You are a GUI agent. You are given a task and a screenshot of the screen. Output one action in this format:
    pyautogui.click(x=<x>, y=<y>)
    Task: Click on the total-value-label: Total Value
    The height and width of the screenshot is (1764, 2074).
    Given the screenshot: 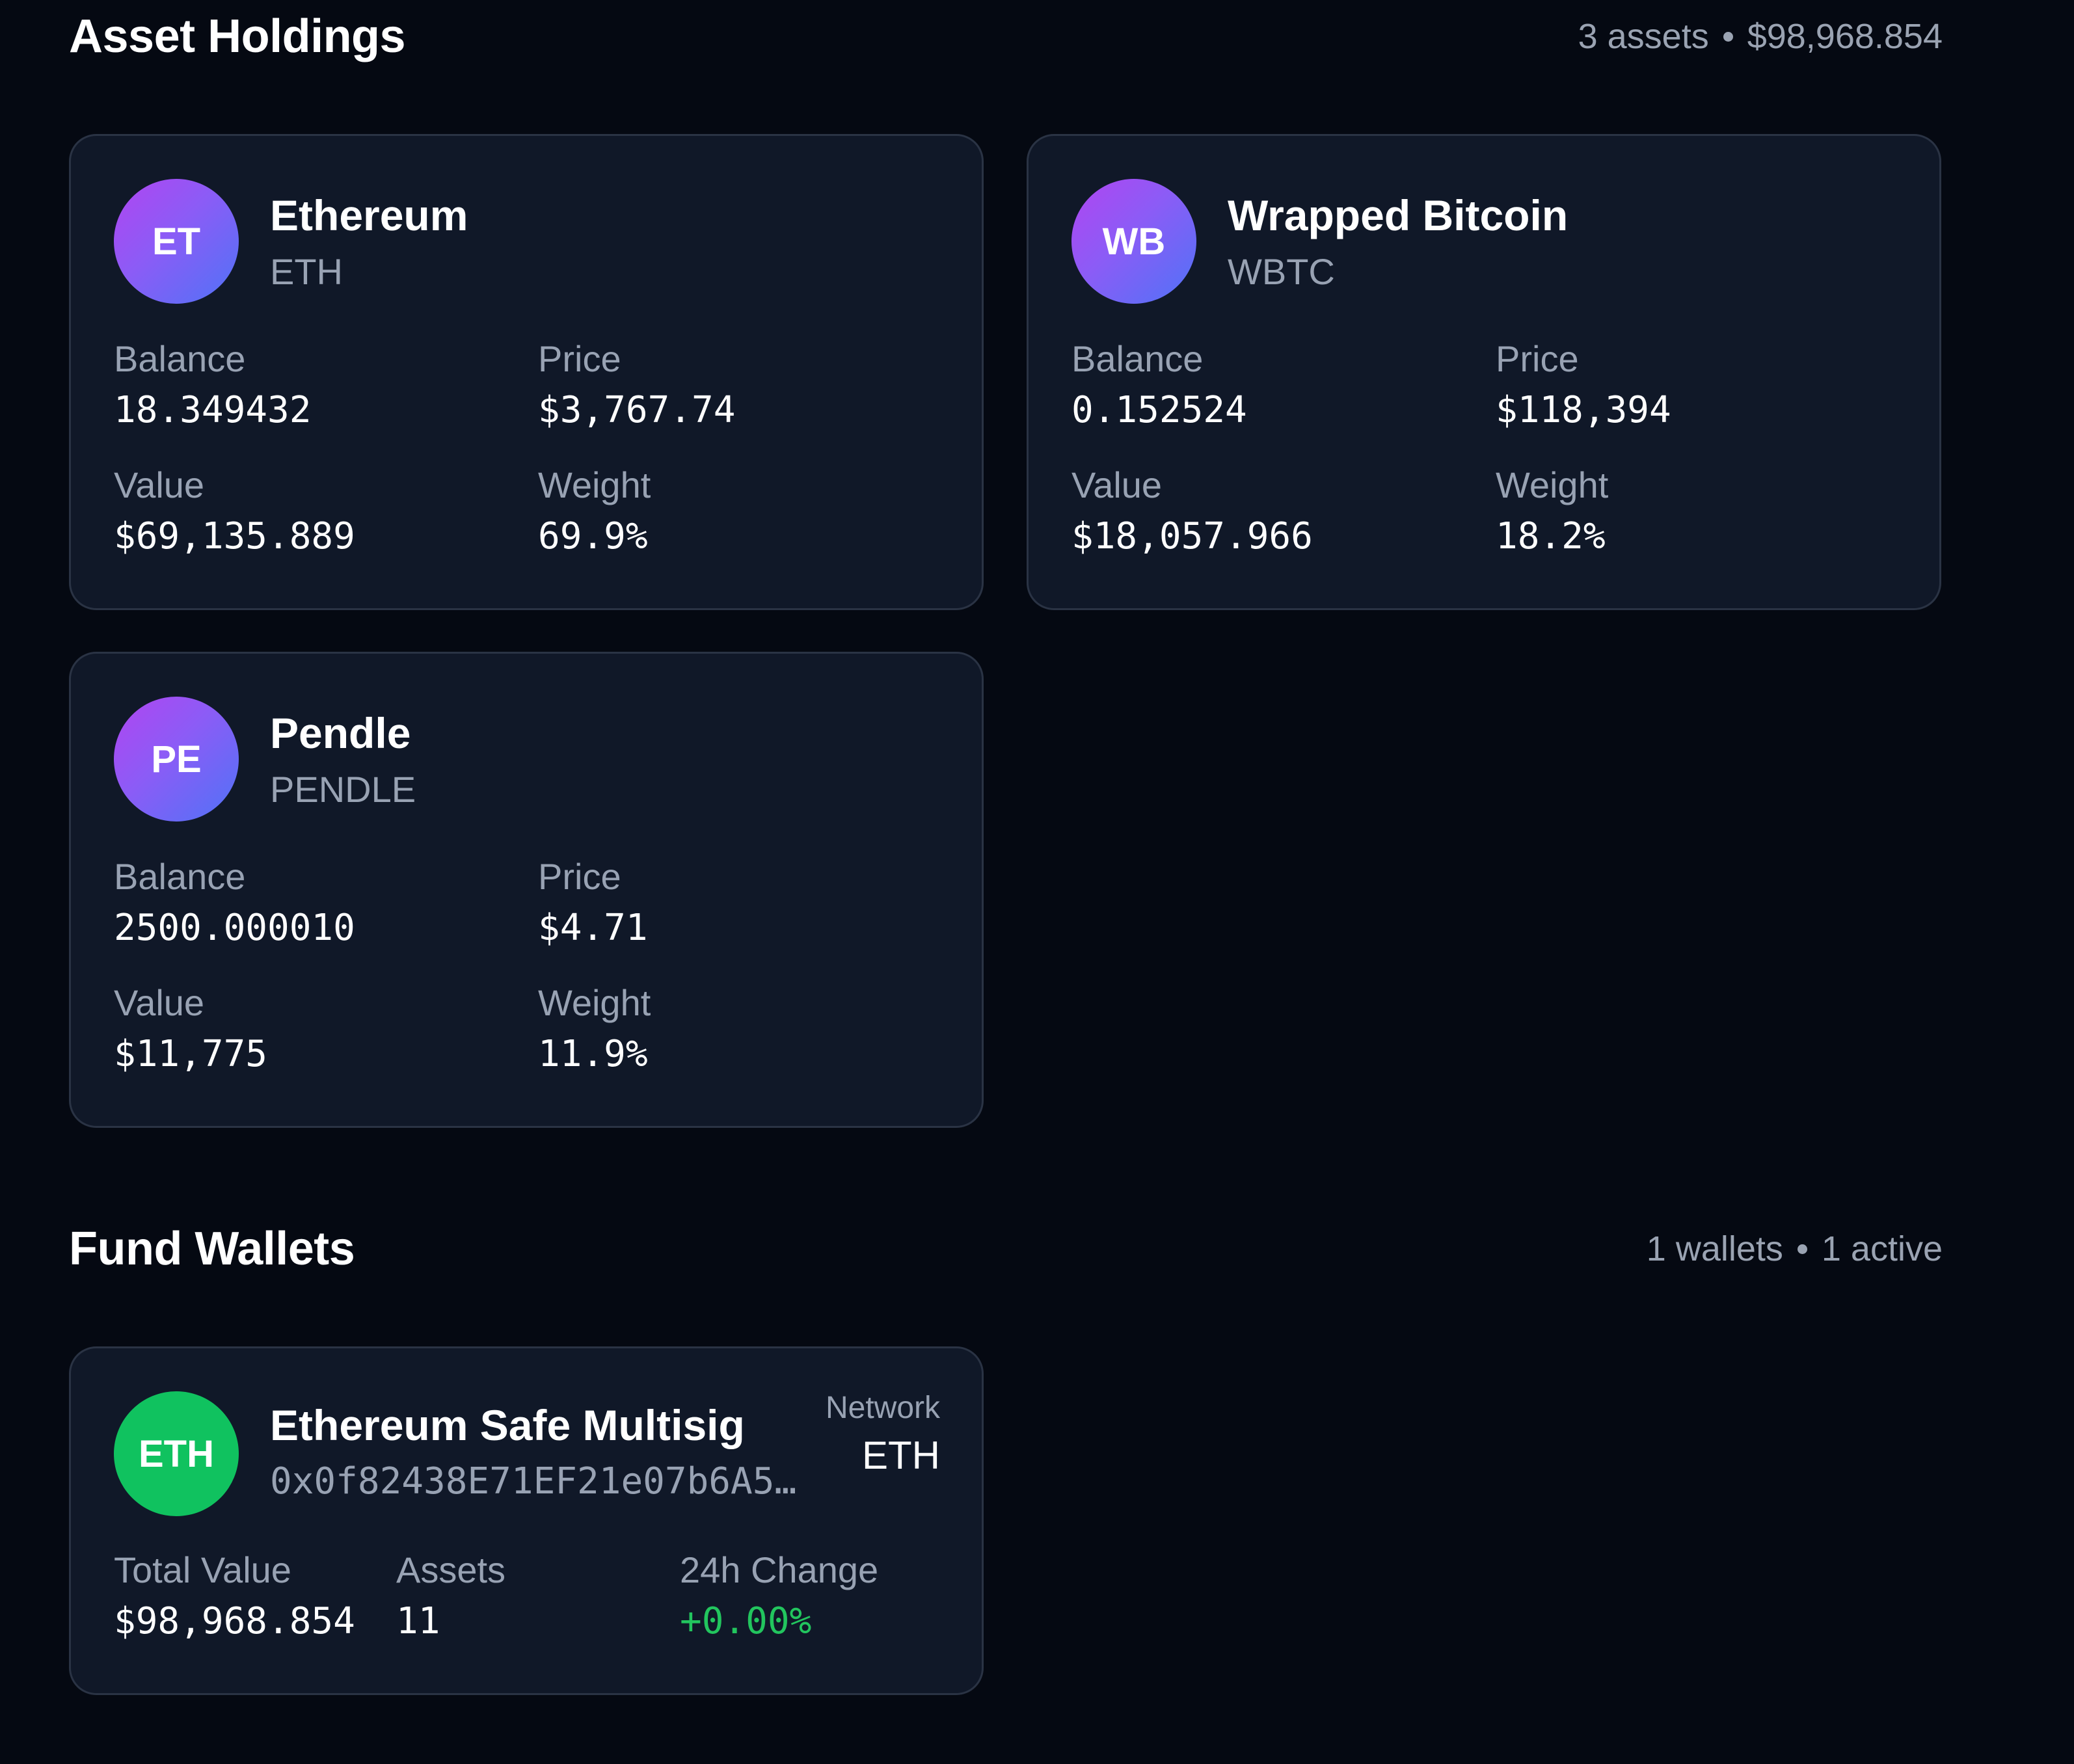 What is the action you would take?
    pyautogui.click(x=202, y=1569)
    